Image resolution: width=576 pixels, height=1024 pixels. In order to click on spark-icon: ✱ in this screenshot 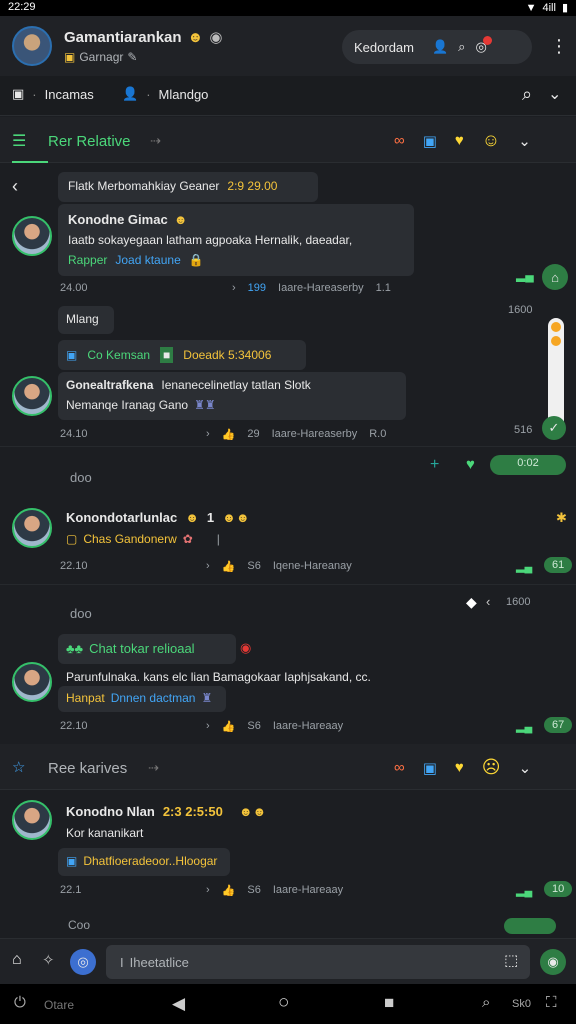, I will do `click(561, 517)`.